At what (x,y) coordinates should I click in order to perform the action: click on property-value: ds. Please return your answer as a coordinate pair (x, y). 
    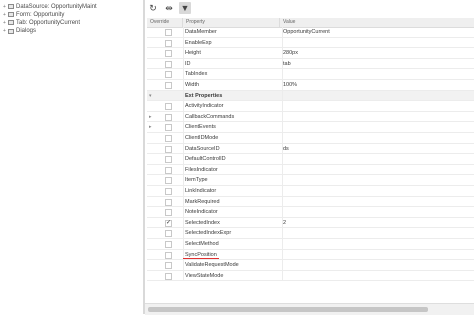
    Looking at the image, I should click on (378, 149).